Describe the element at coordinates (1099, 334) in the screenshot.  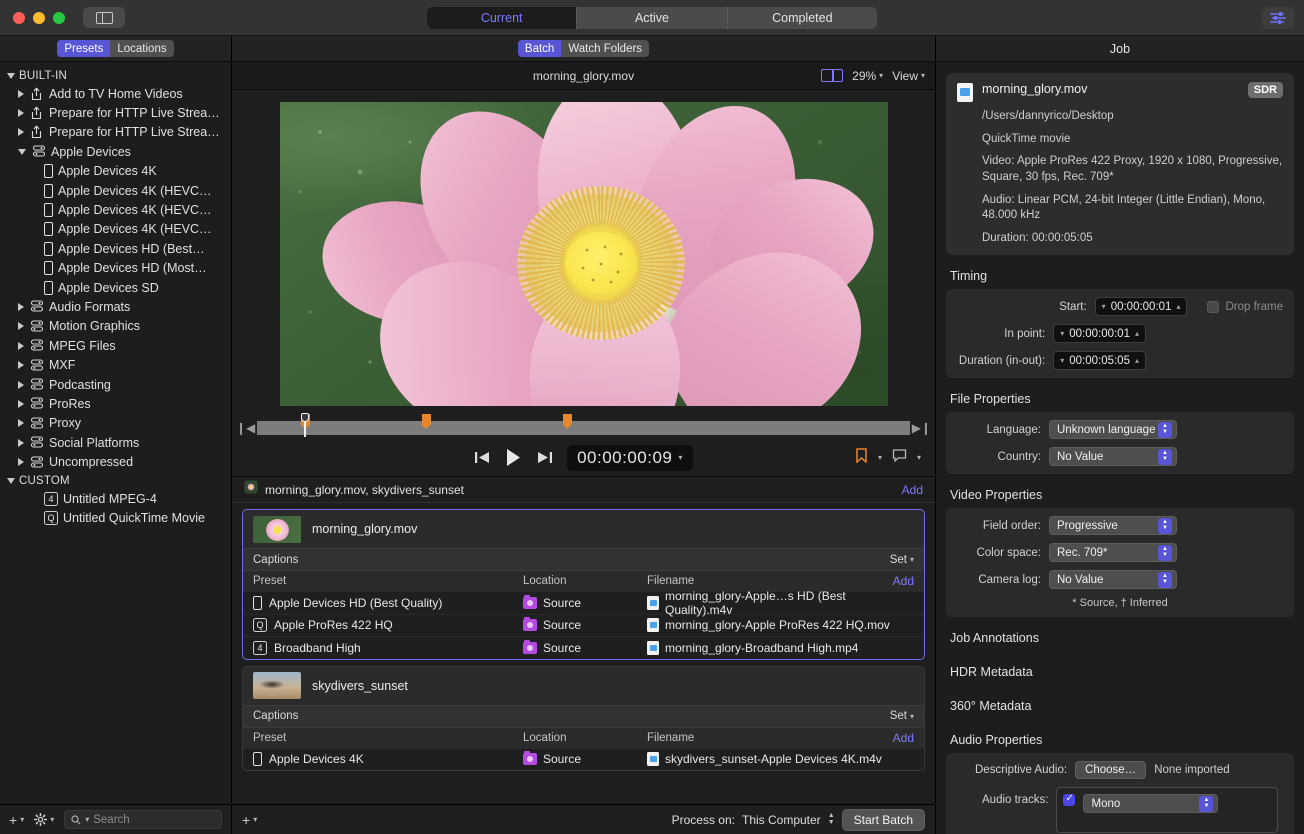
I see `in-point-timecode-field: ▾ 00:00:00:01 ▴` at that location.